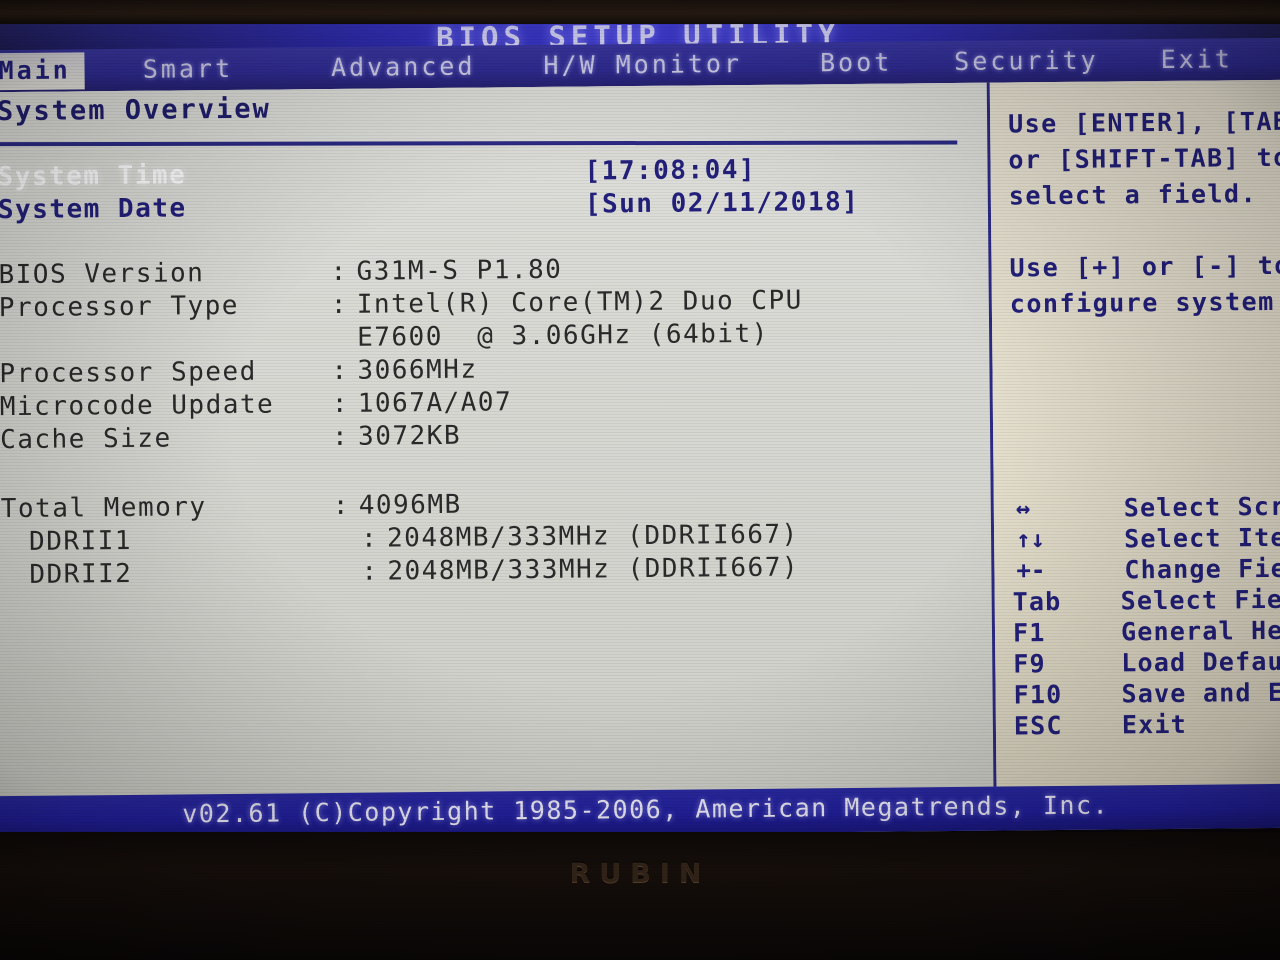 This screenshot has height=960, width=1280. Describe the element at coordinates (135, 110) in the screenshot. I see `section-title: System Overview` at that location.